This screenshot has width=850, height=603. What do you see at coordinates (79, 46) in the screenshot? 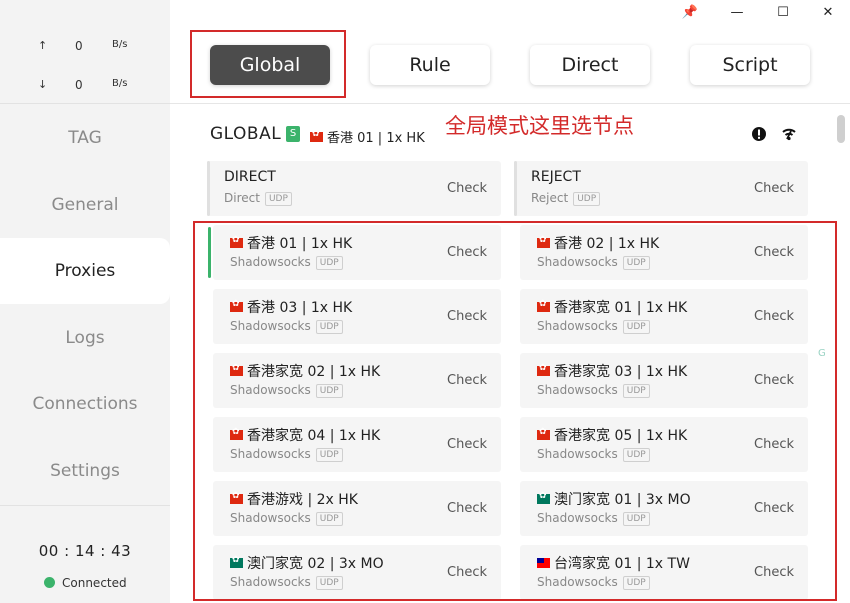
I see `upload-value: 0` at bounding box center [79, 46].